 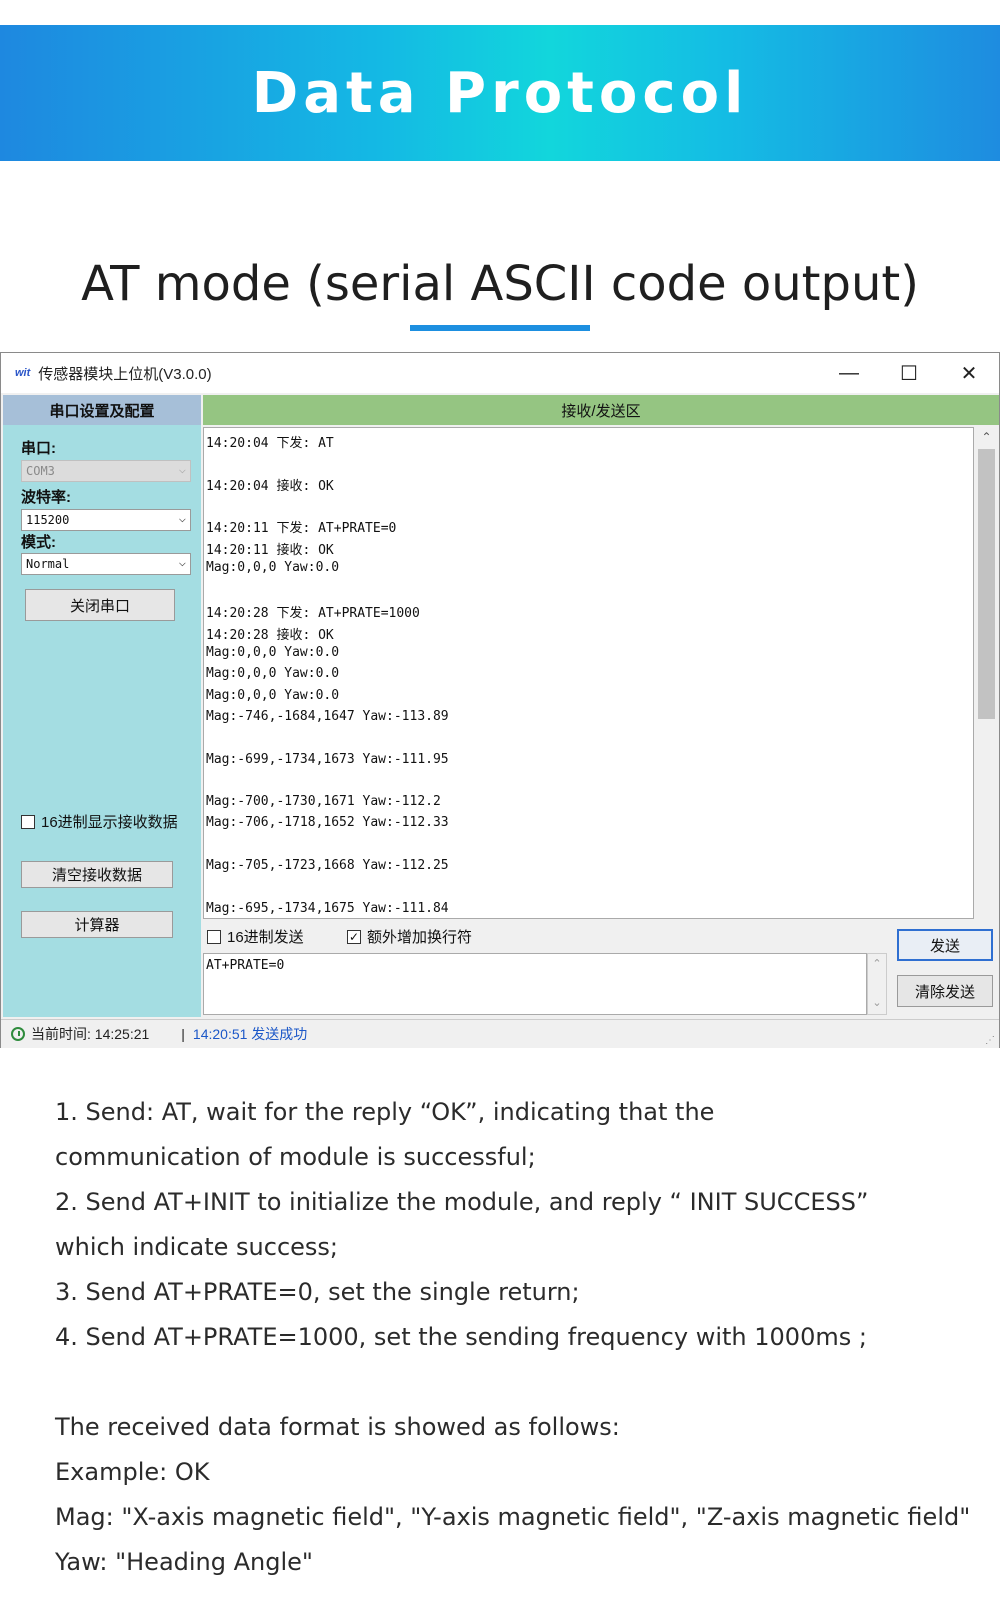 What do you see at coordinates (945, 945) in the screenshot?
I see `send-button: 发送` at bounding box center [945, 945].